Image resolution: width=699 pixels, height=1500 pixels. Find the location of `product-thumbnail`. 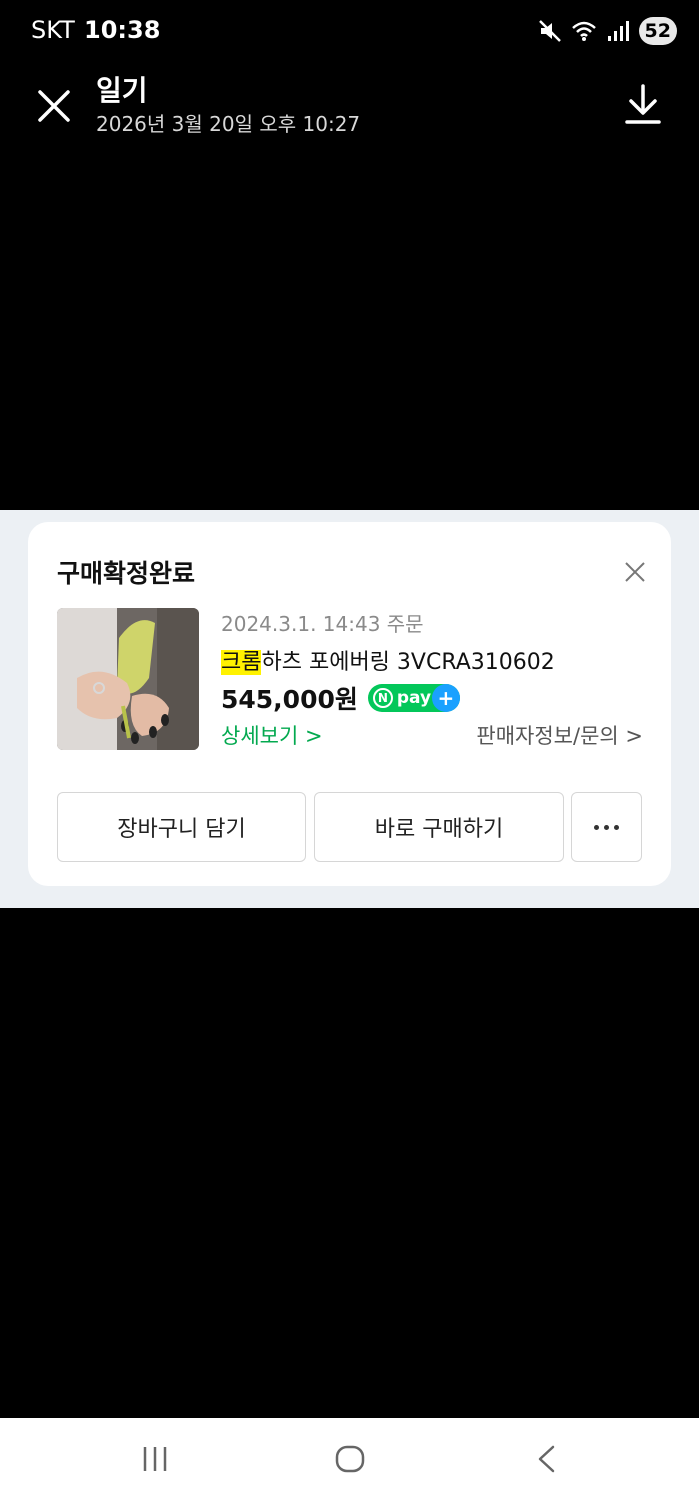

product-thumbnail is located at coordinates (128, 679).